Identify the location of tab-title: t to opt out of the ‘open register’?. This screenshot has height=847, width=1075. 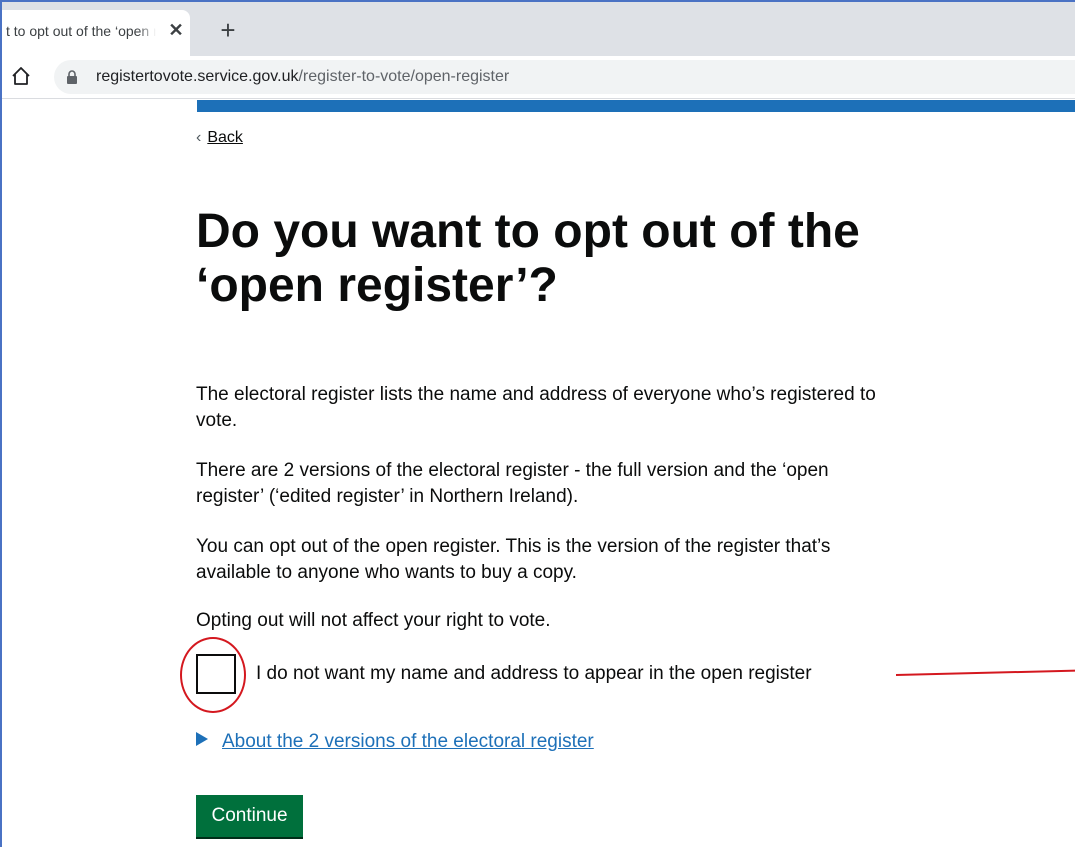
(81, 31).